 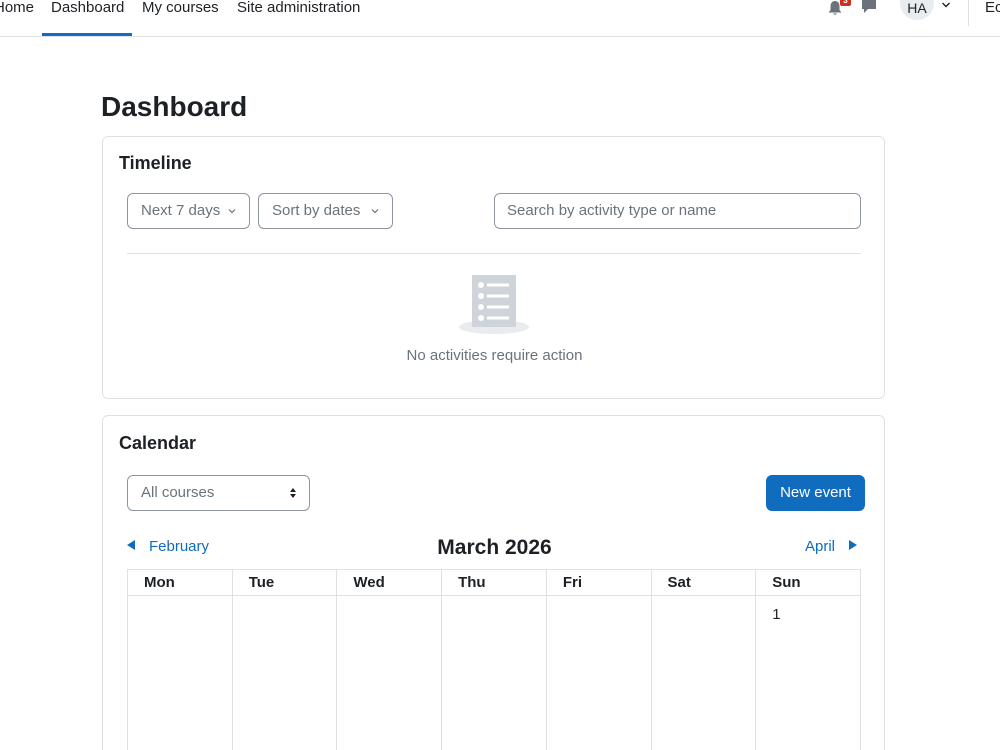 What do you see at coordinates (494, 253) in the screenshot?
I see `timeline-divider` at bounding box center [494, 253].